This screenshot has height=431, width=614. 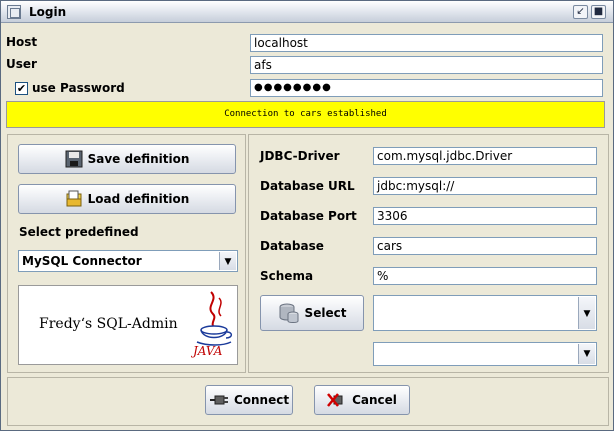 What do you see at coordinates (485, 186) in the screenshot?
I see `database-url-field: jdbc:mysql://` at bounding box center [485, 186].